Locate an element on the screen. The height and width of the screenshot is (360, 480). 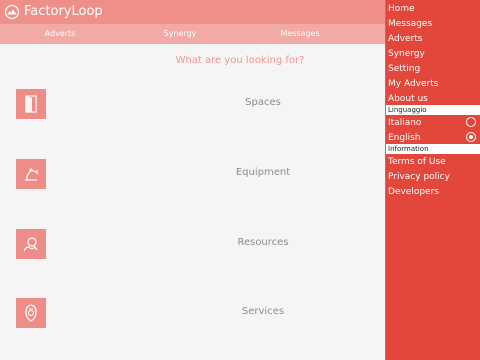
category-label: Spaces is located at coordinates (263, 102).